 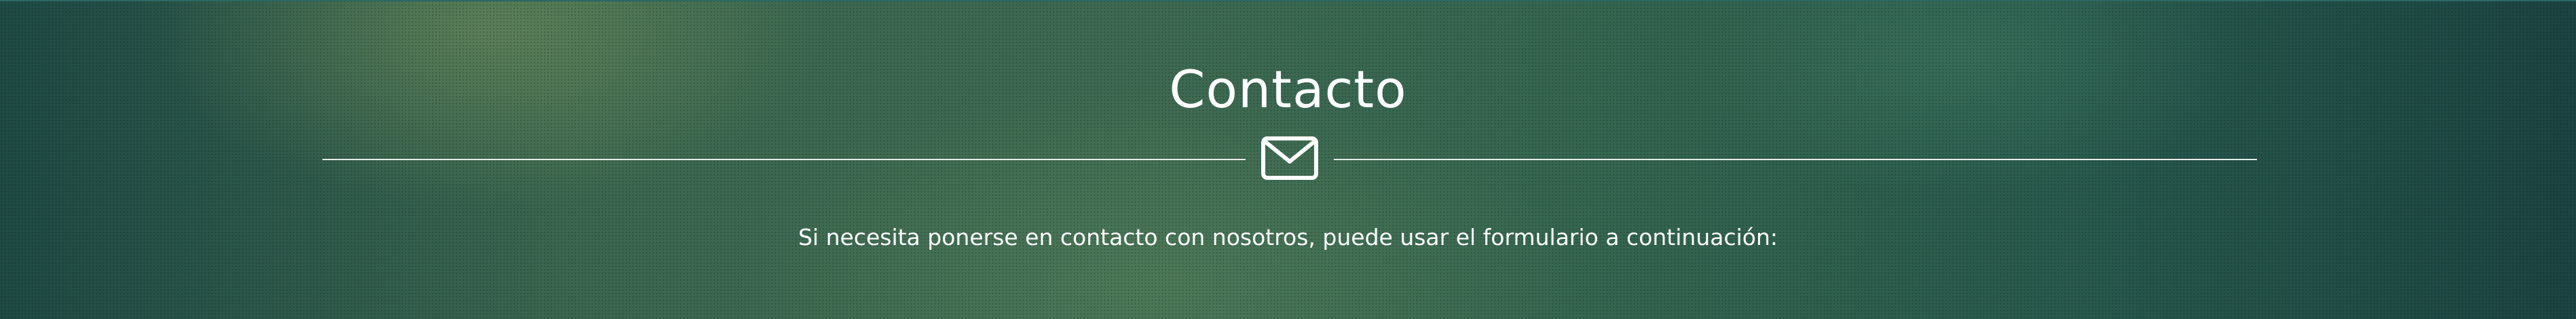 I want to click on section-title: Contacto, so click(x=1288, y=89).